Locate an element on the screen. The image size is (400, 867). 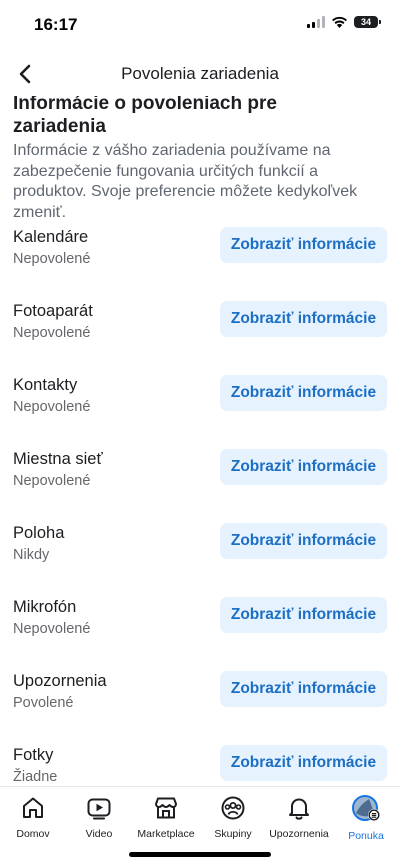
permission-status: Nikdy is located at coordinates (31, 555).